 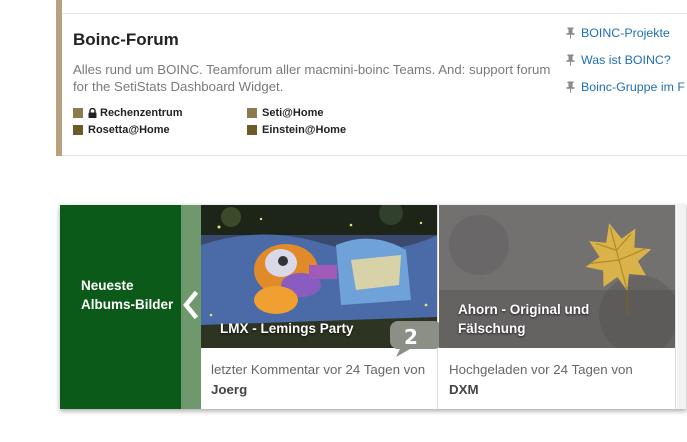 I want to click on divider, so click(x=374, y=13).